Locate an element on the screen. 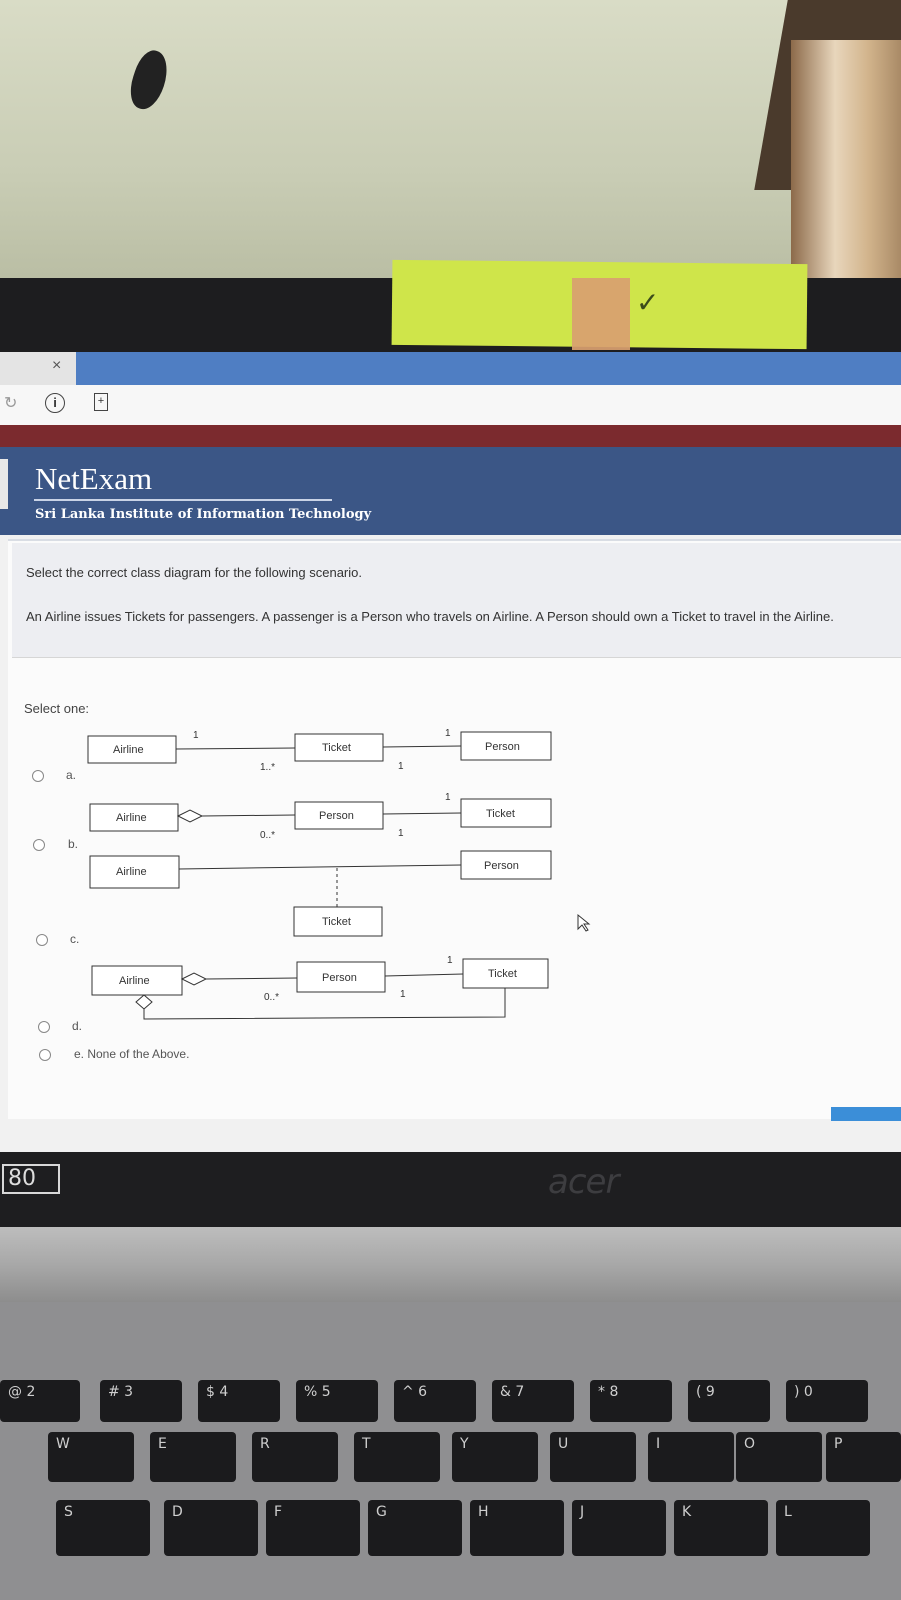 This screenshot has width=901, height=1600. info-icon: i is located at coordinates (55, 403).